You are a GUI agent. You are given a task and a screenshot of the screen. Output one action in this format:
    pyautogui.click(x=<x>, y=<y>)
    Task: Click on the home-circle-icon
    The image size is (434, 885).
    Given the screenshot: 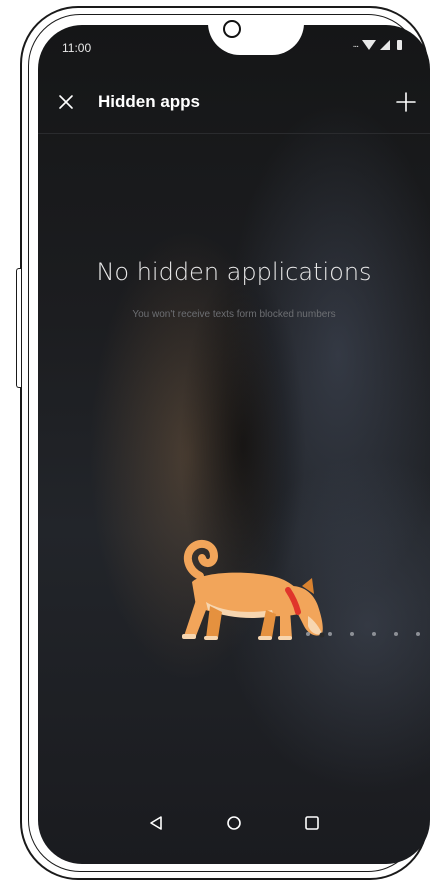 What is the action you would take?
    pyautogui.click(x=234, y=823)
    